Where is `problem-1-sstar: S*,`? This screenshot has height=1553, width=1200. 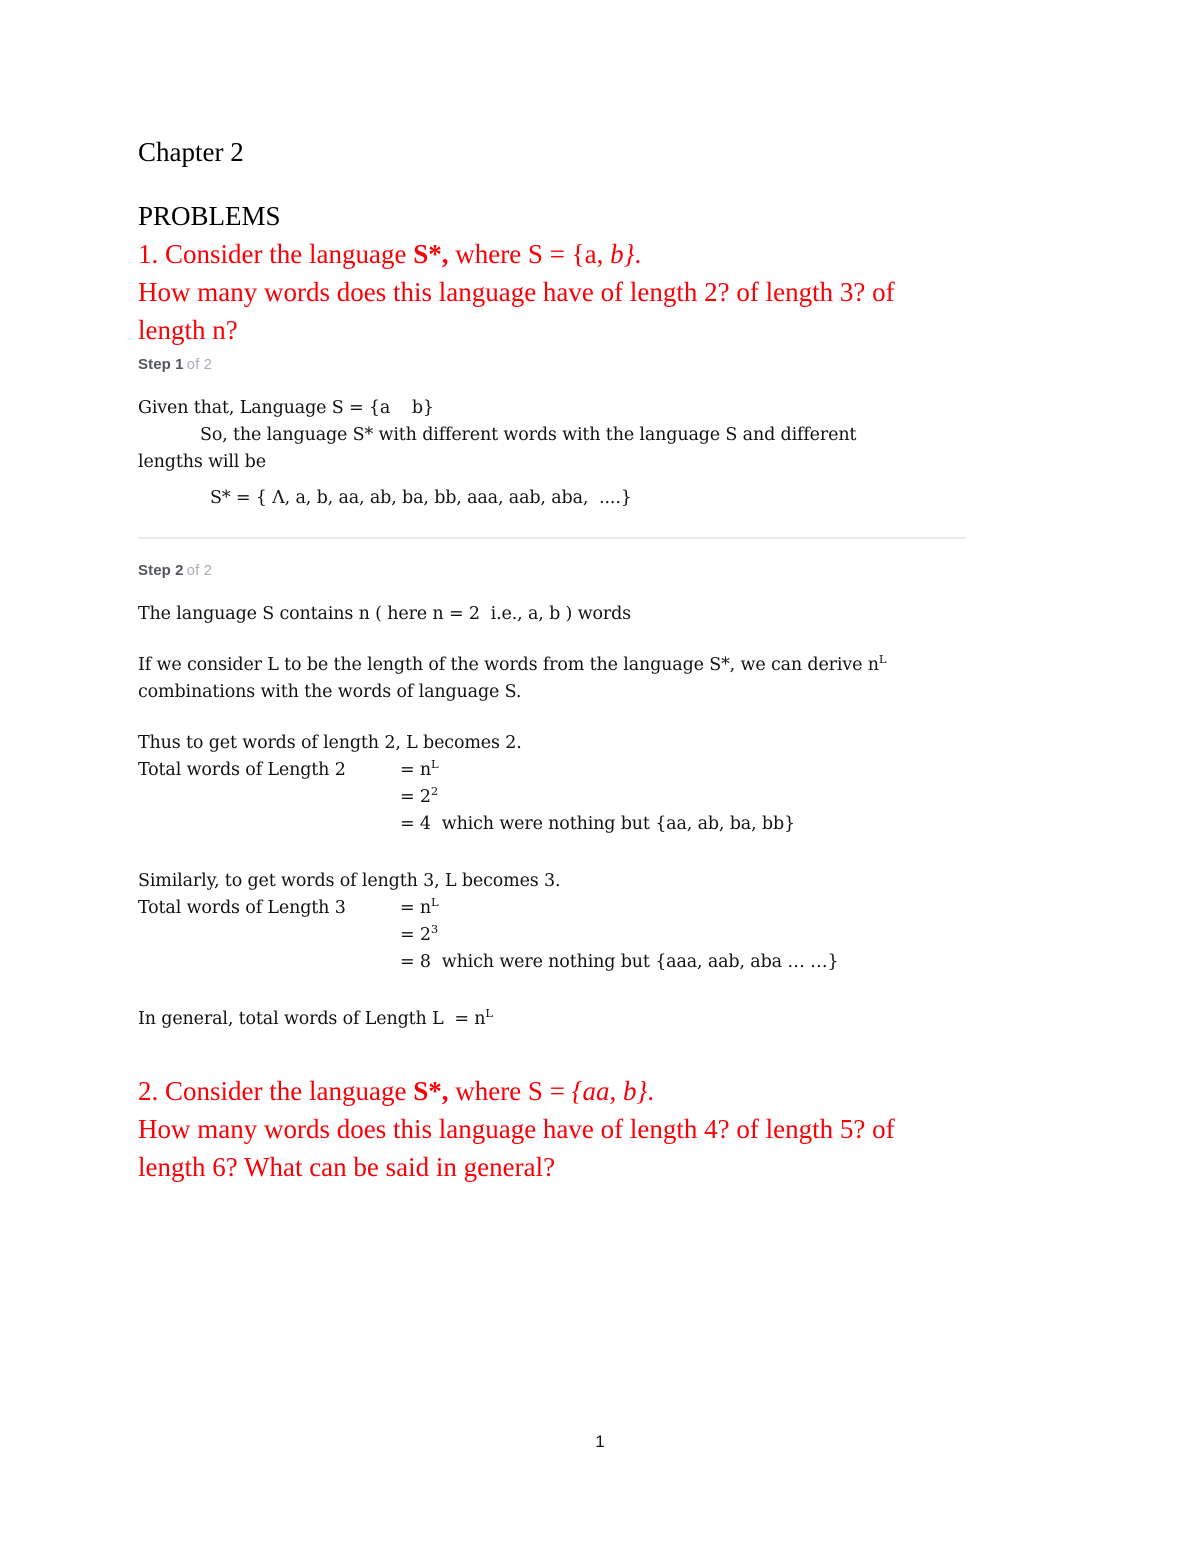 problem-1-sstar: S*, is located at coordinates (431, 254).